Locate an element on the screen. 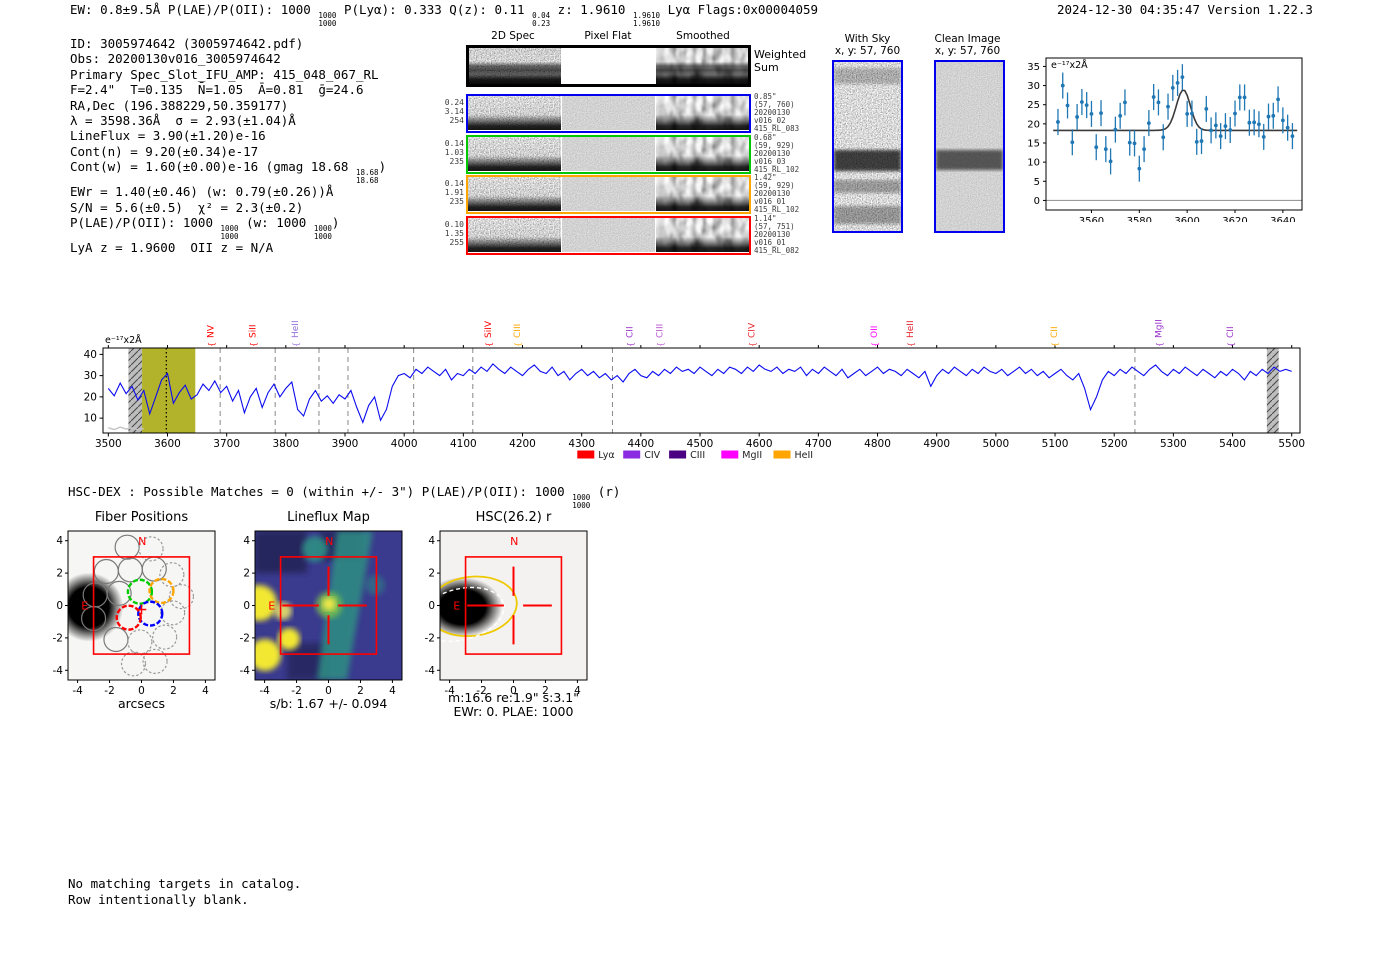 The height and width of the screenshot is (953, 1400). spec2d-row-right-labels: 1.42" (59, 929) 20200130 v016_01 415_RL_102 is located at coordinates (777, 194).